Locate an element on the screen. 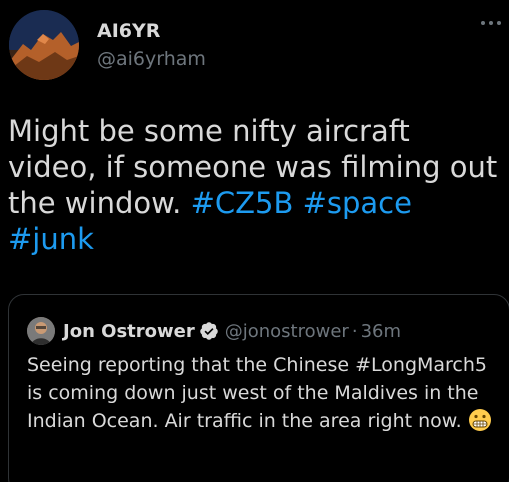  grimacing-face-emoji-icon is located at coordinates (480, 420).